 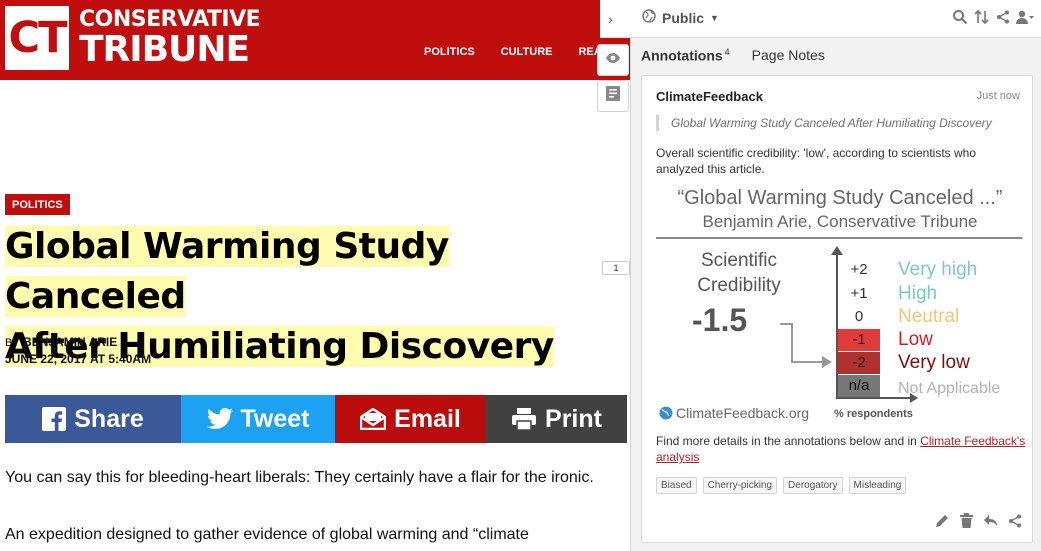 I want to click on twitter-share-label: Tweet, so click(x=275, y=418).